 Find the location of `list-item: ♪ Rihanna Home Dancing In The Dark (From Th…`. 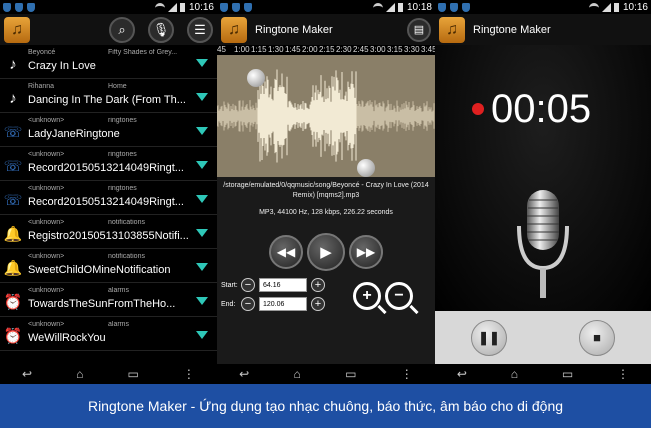

list-item: ♪ Rihanna Home Dancing In The Dark (From Th… is located at coordinates (108, 96).